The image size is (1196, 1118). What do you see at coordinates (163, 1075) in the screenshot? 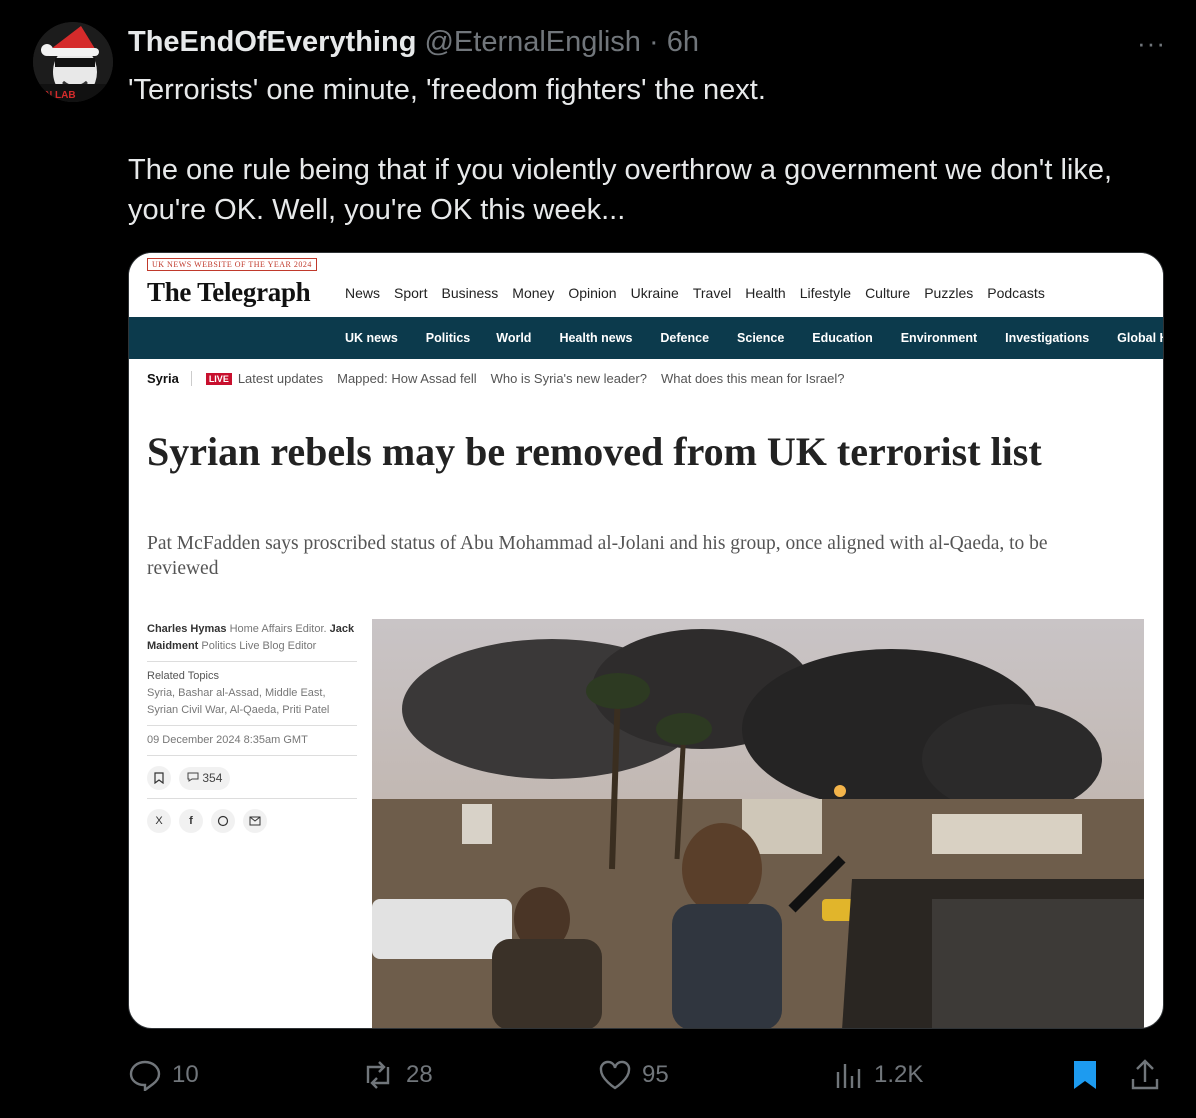
I see `reply-button: 10` at bounding box center [163, 1075].